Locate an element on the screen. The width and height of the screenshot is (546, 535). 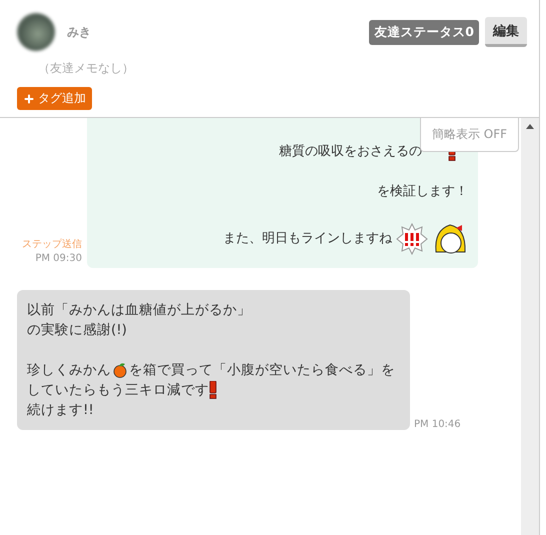
add-tag-button: タグ追加 is located at coordinates (54, 98).